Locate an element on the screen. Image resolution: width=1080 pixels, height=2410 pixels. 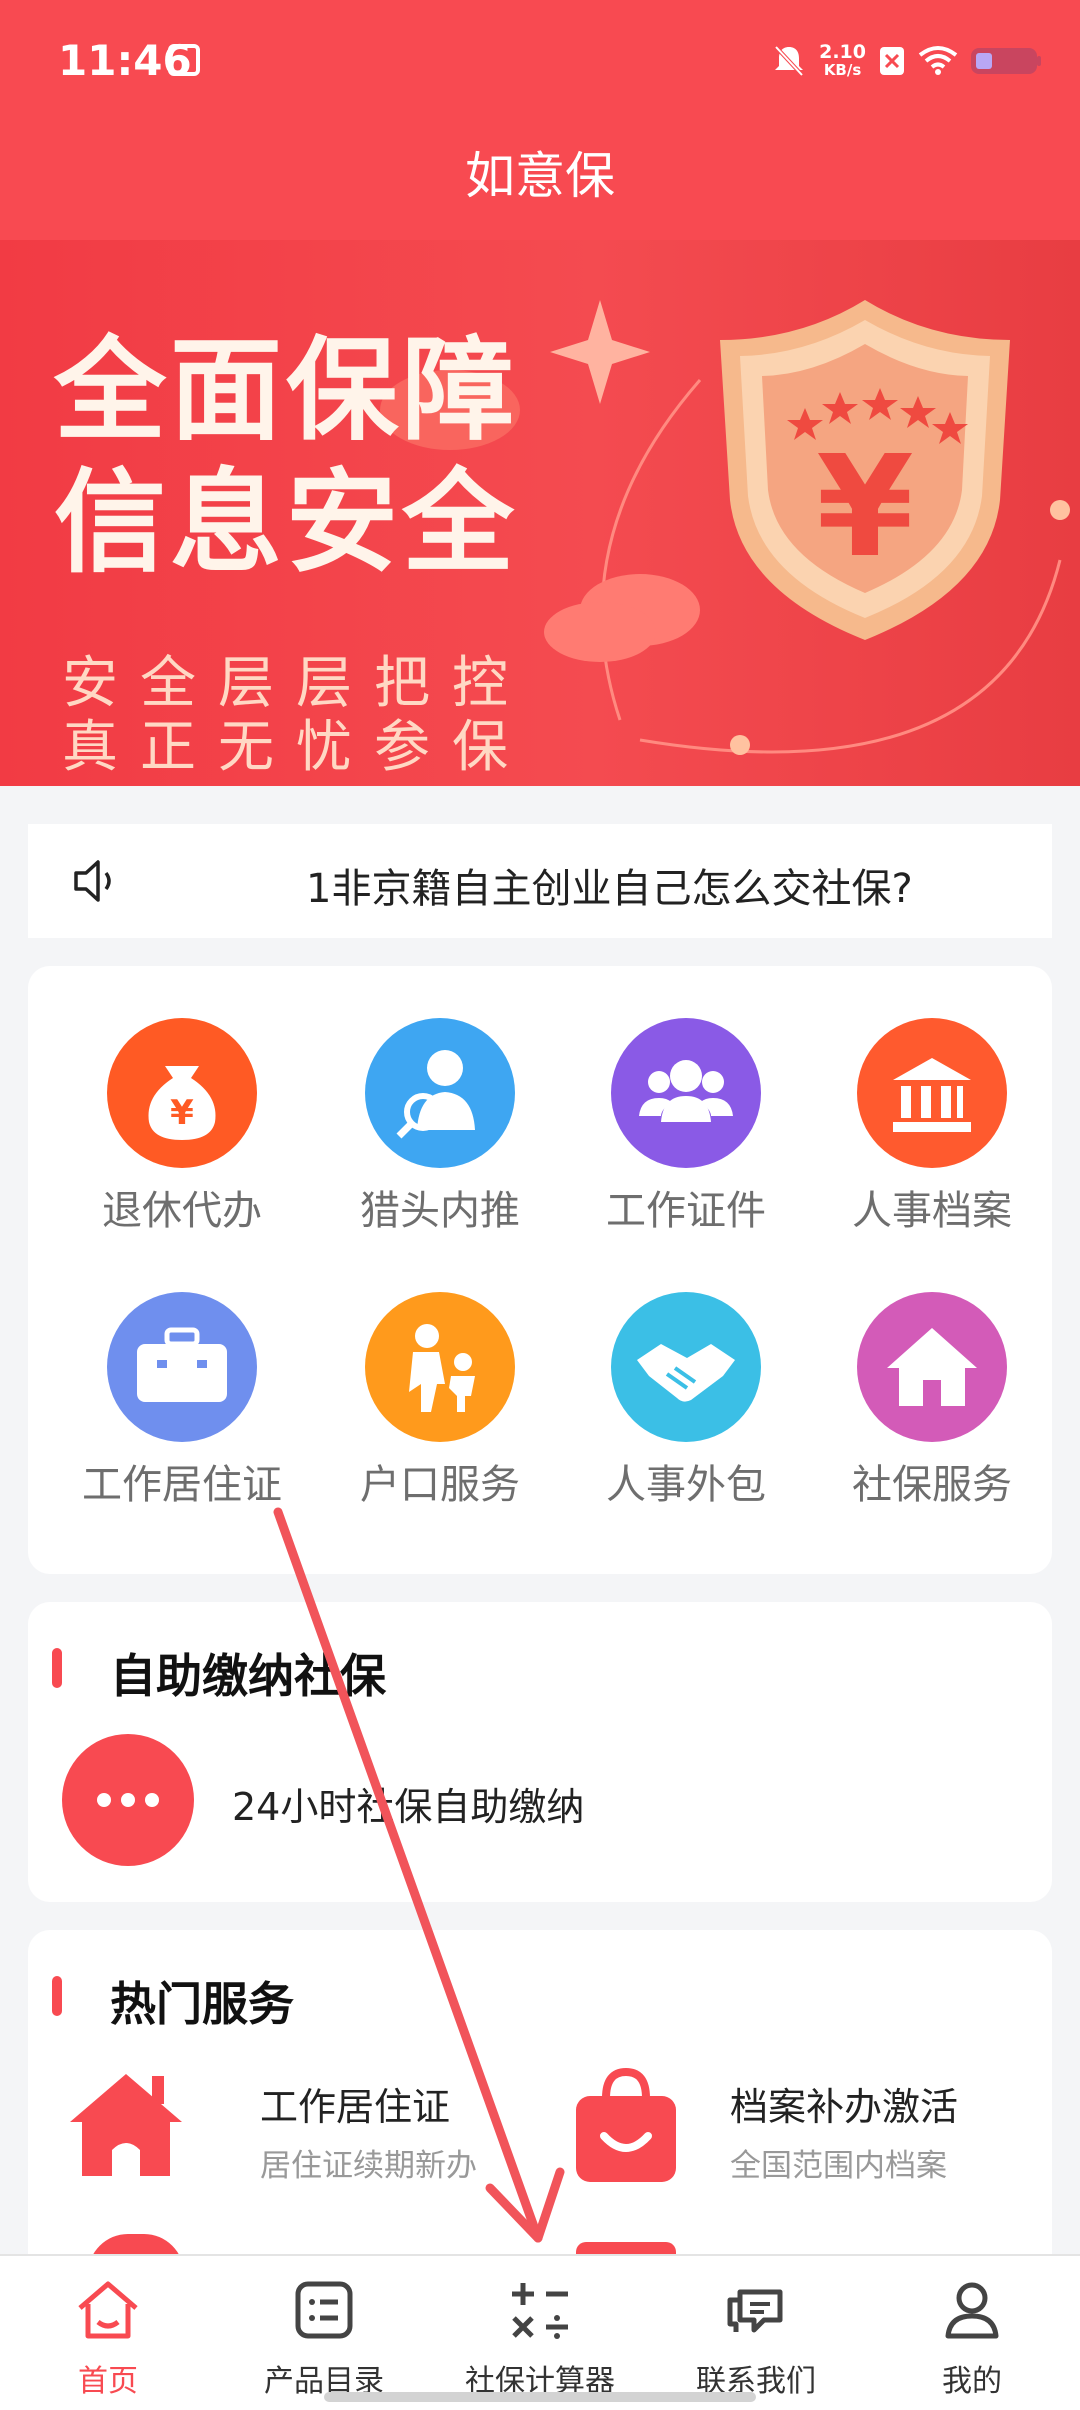
self-pay-item-label: 24小时社保自助缴纳 is located at coordinates (408, 1807).